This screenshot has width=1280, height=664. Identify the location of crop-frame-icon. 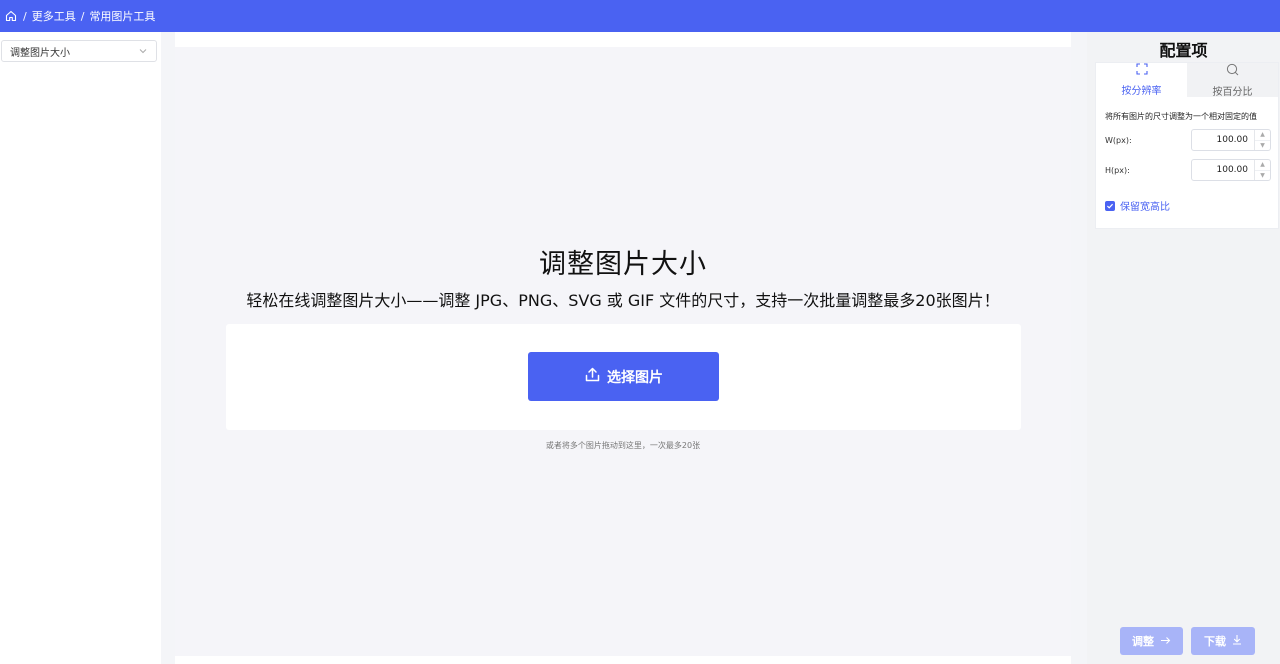
(1141, 70).